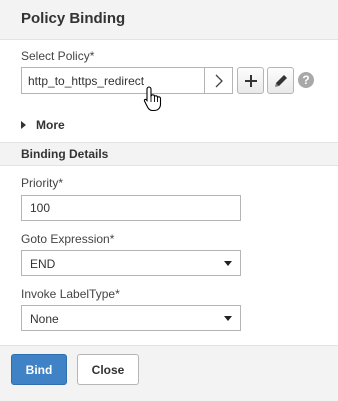 The width and height of the screenshot is (338, 401). I want to click on goto-expression-value: END, so click(43, 264).